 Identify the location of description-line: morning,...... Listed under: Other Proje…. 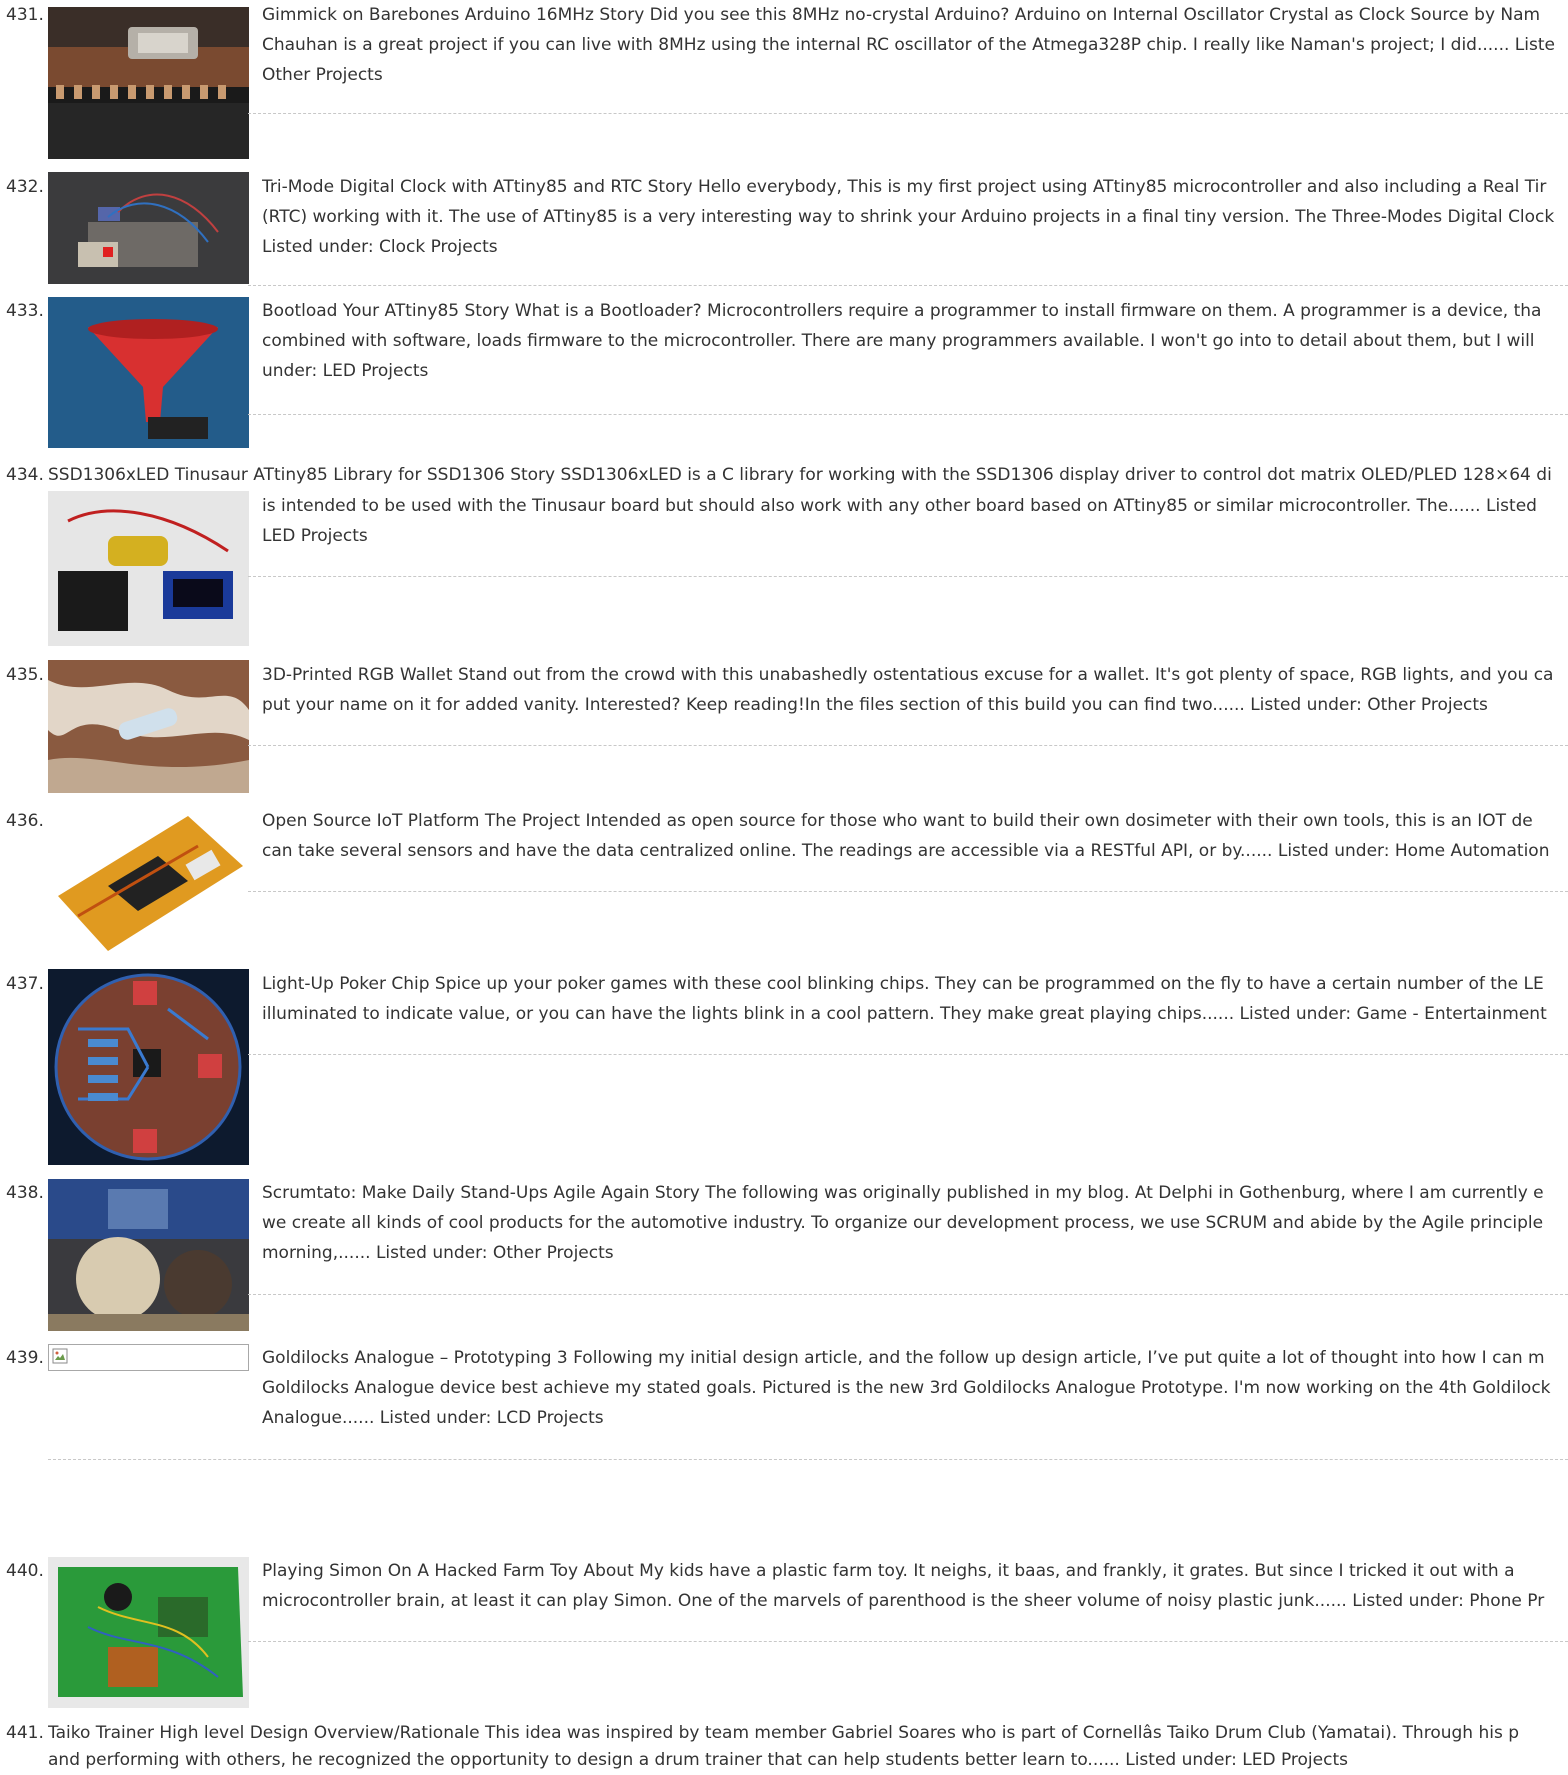
(438, 1253).